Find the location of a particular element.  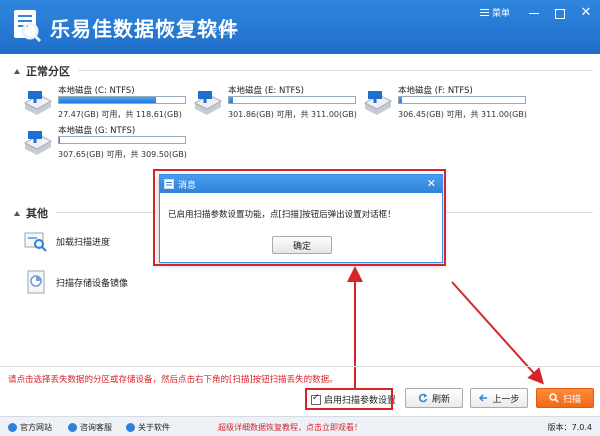

hint-bar: 请点击选择丢失数据的分区或存储设备，然后点击右下角的[扫描]按钮扫描丢失的数据。 is located at coordinates (300, 376).